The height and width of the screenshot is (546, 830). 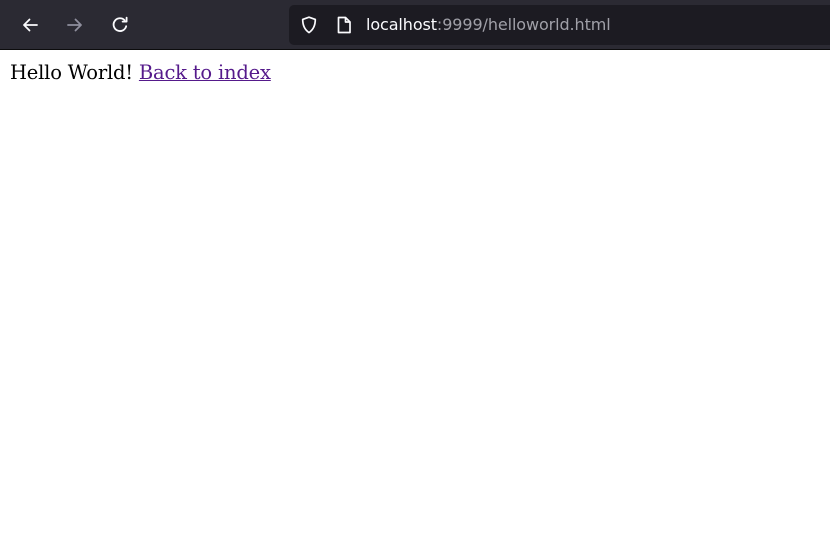 What do you see at coordinates (205, 72) in the screenshot?
I see `back-to-index-link: Back to index` at bounding box center [205, 72].